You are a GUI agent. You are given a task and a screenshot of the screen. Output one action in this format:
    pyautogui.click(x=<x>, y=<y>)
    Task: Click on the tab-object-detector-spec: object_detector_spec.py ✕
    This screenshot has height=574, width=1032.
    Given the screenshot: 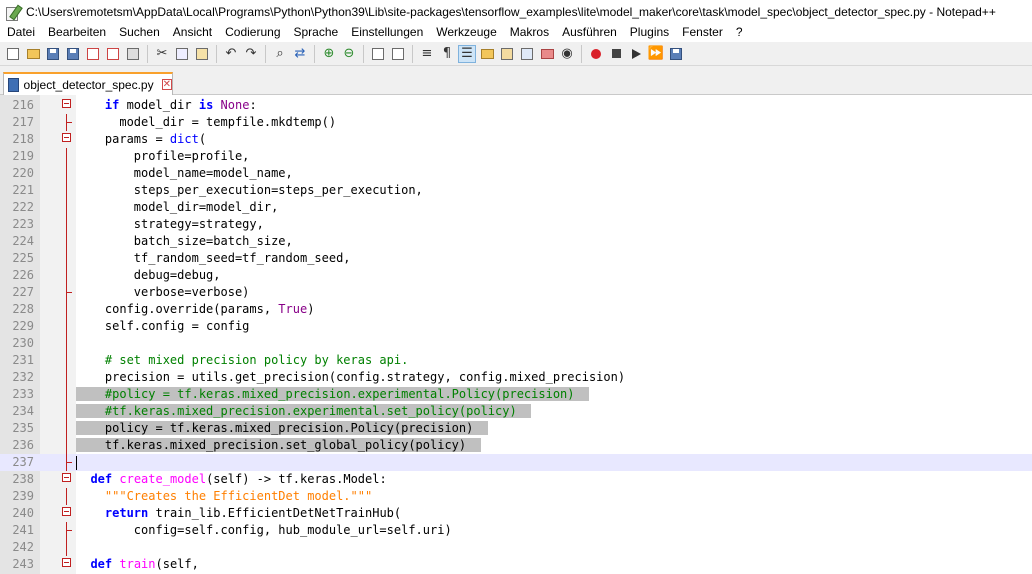 What is the action you would take?
    pyautogui.click(x=88, y=83)
    